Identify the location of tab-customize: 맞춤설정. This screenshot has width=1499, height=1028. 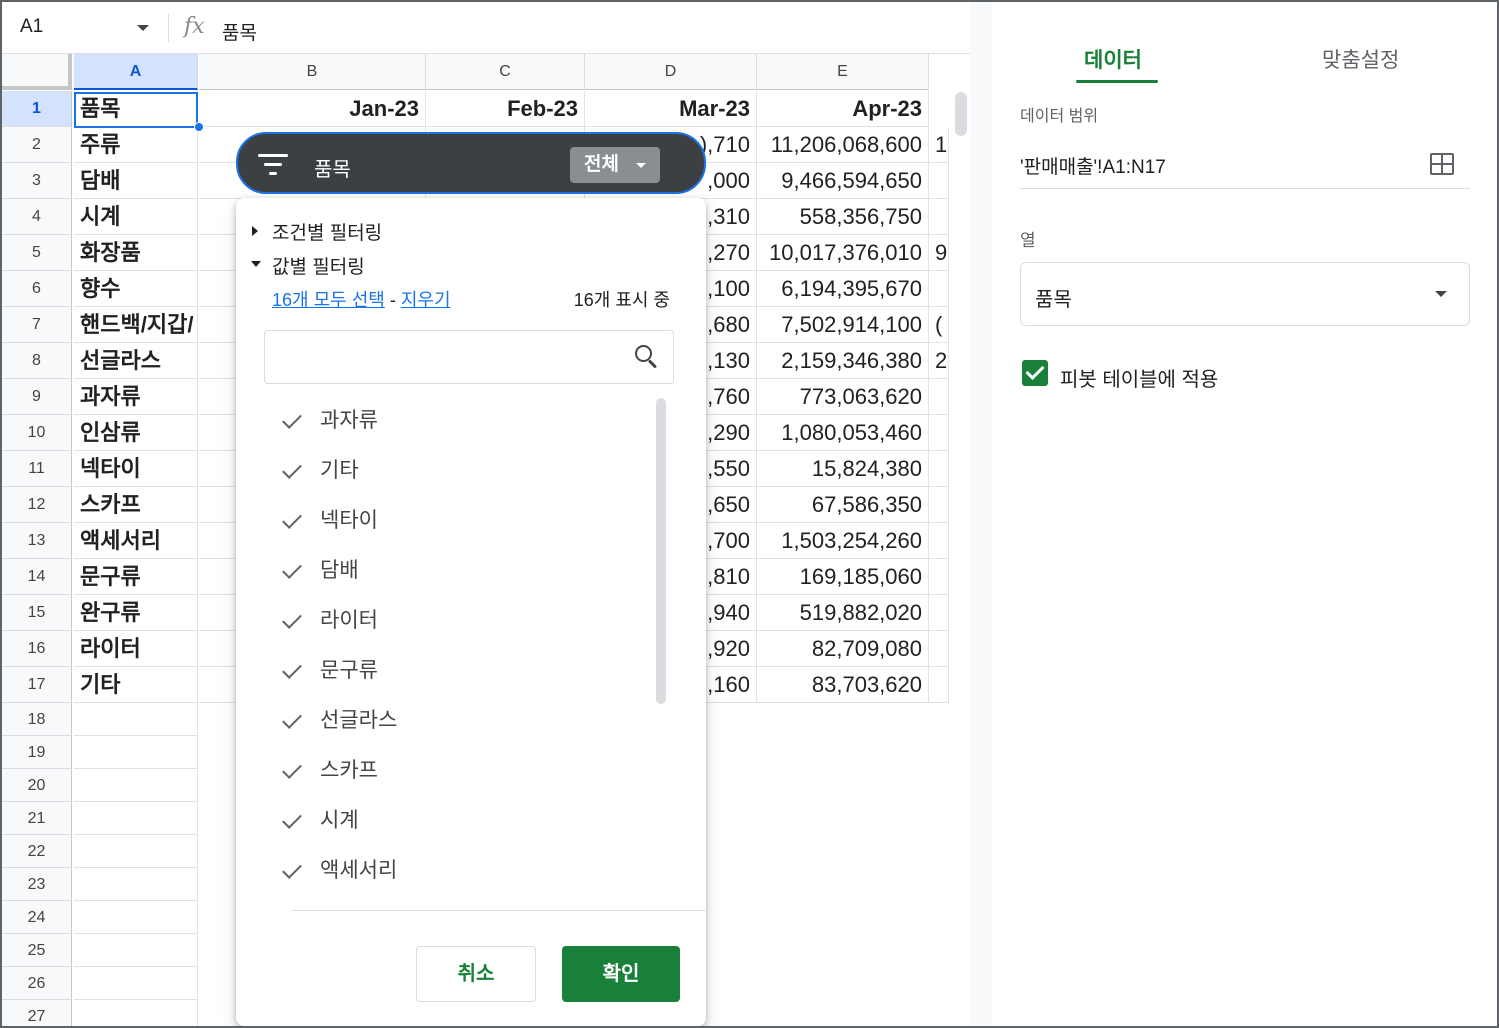
(1360, 59).